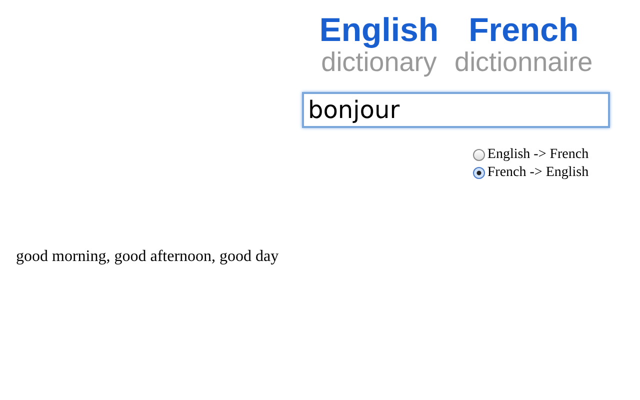 This screenshot has width=640, height=400. What do you see at coordinates (523, 30) in the screenshot?
I see `dictionary-title: French` at bounding box center [523, 30].